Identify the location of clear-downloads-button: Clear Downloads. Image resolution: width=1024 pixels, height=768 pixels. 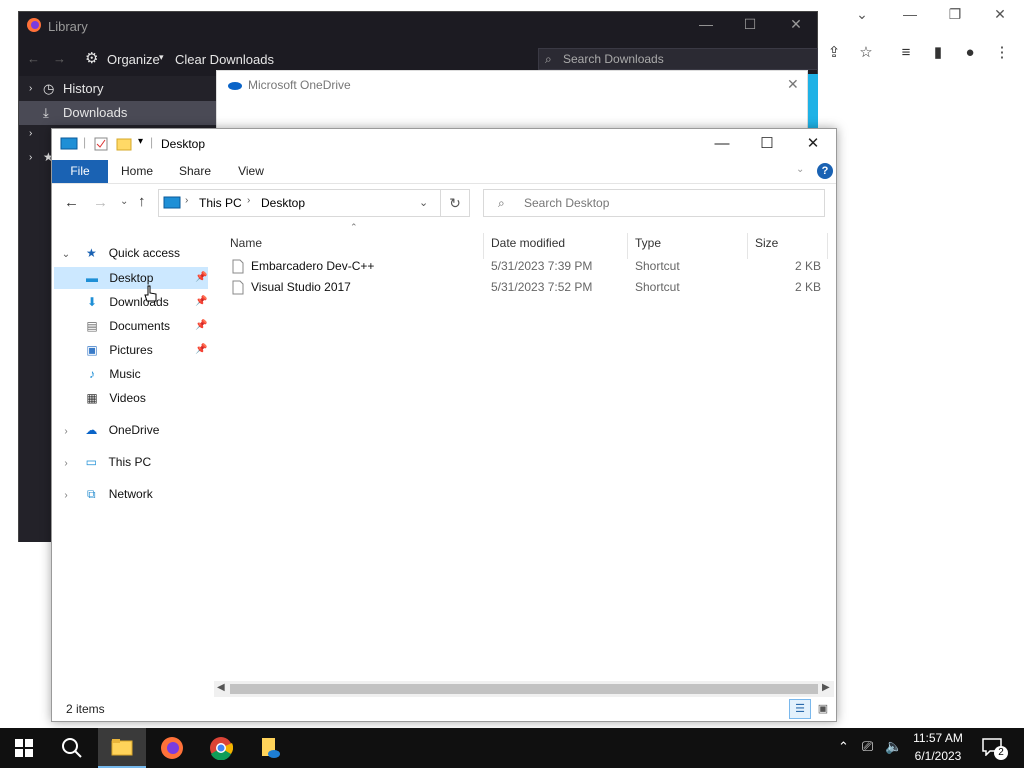
(224, 59).